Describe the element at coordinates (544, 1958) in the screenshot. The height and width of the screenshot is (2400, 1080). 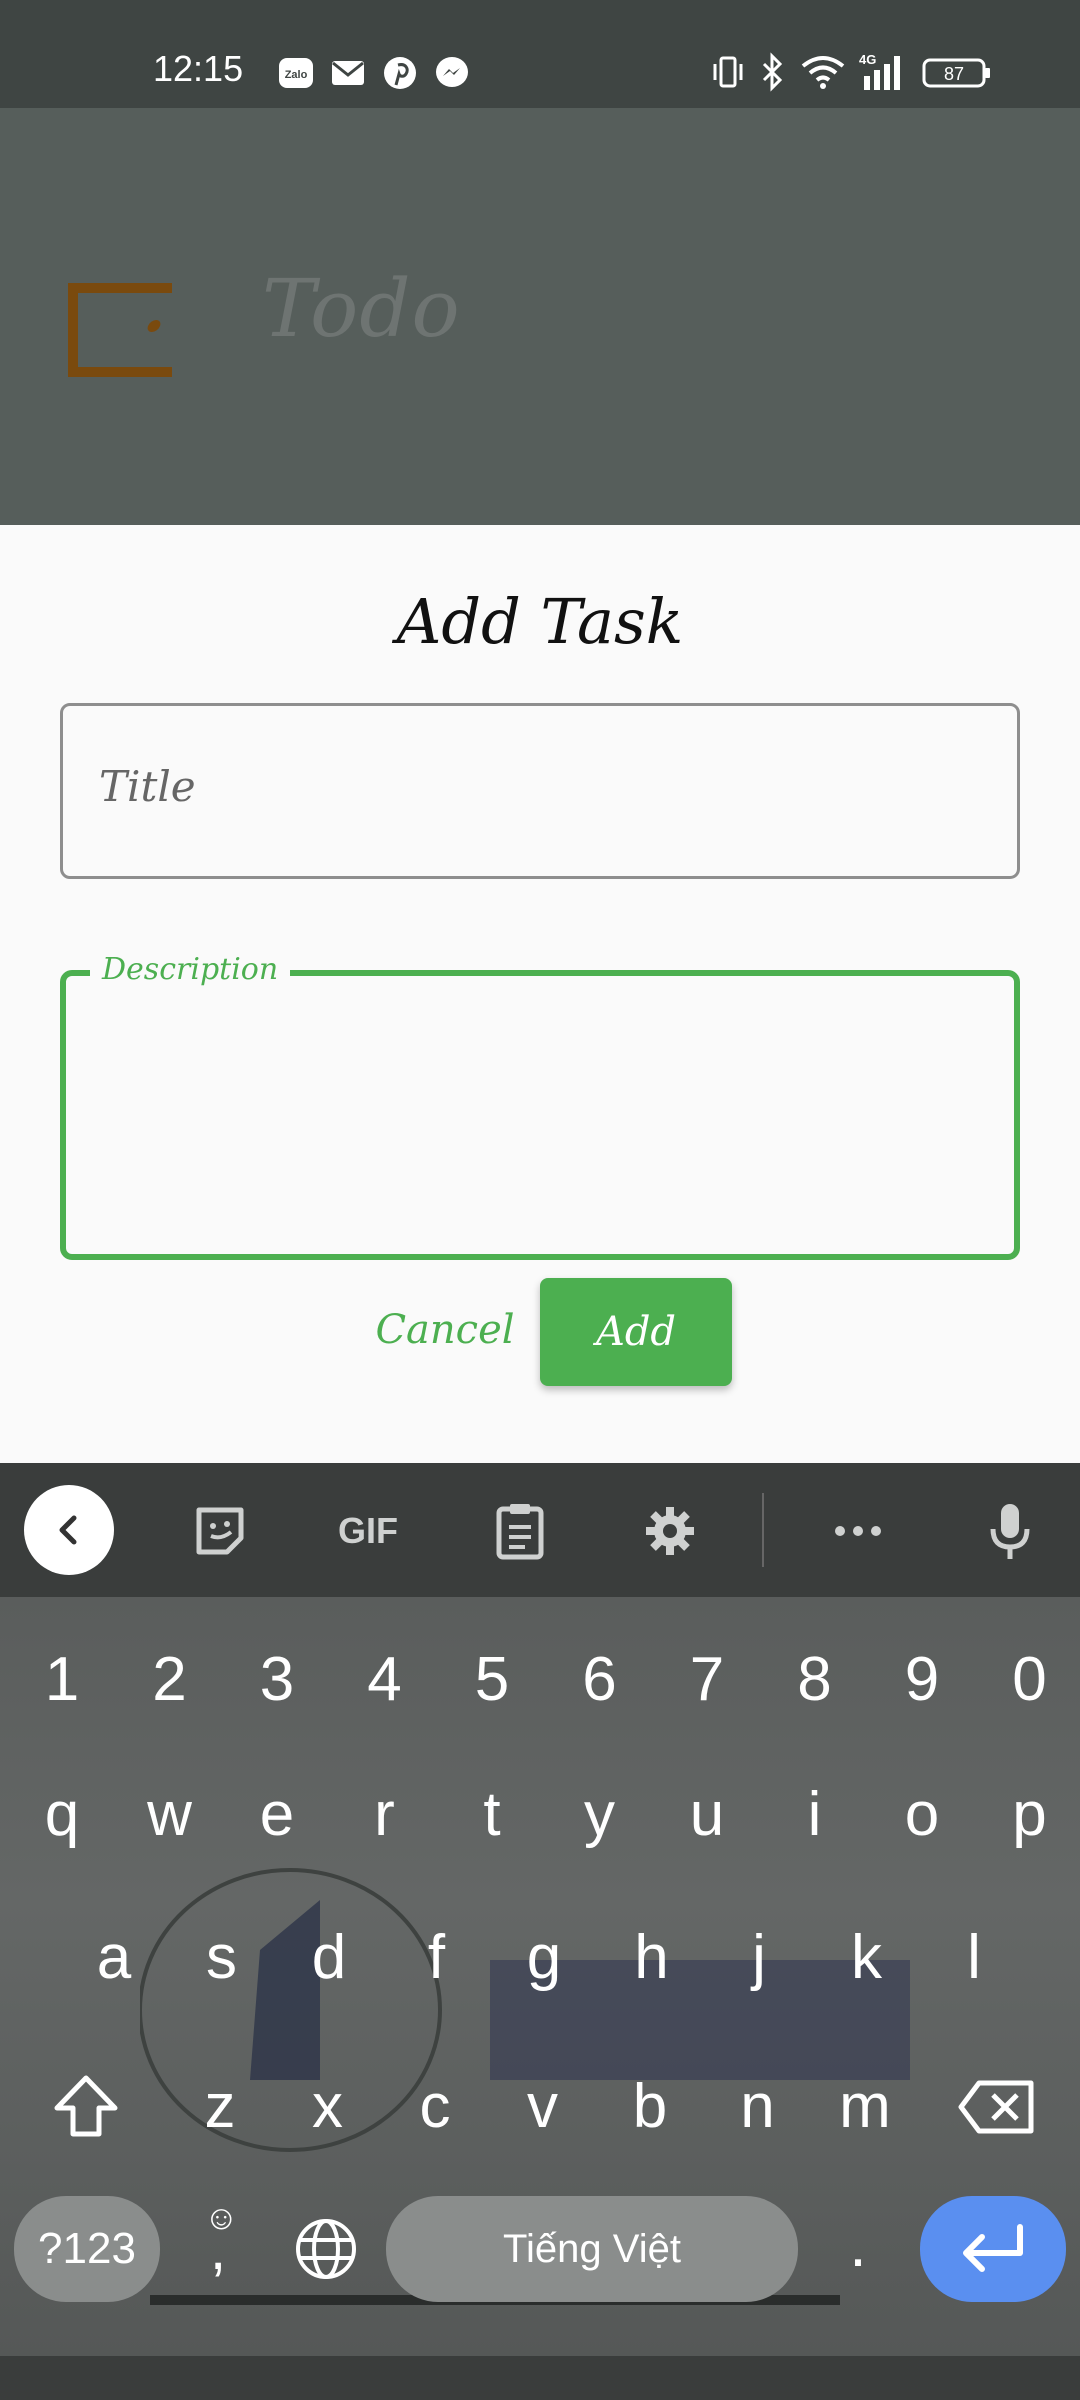
I see `letter-key-g: g` at that location.